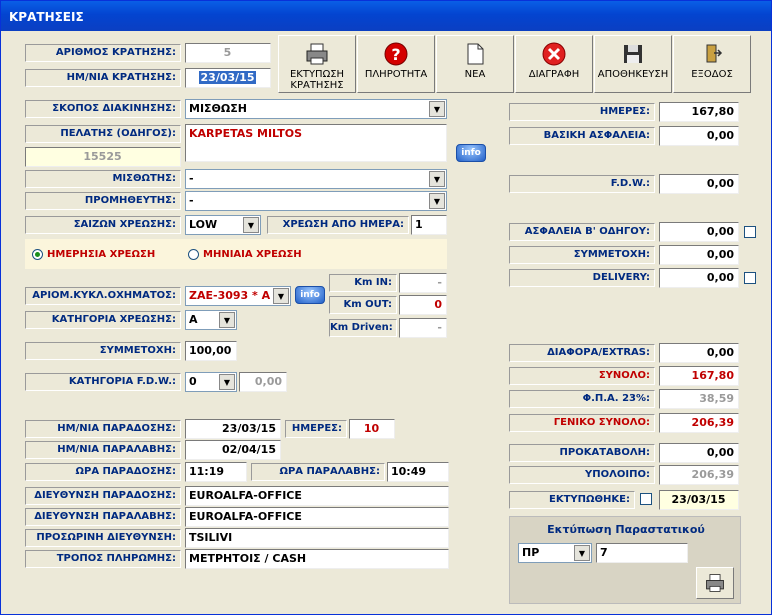 The image size is (772, 615). Describe the element at coordinates (646, 499) in the screenshot. I see `printed-checkbox` at that location.